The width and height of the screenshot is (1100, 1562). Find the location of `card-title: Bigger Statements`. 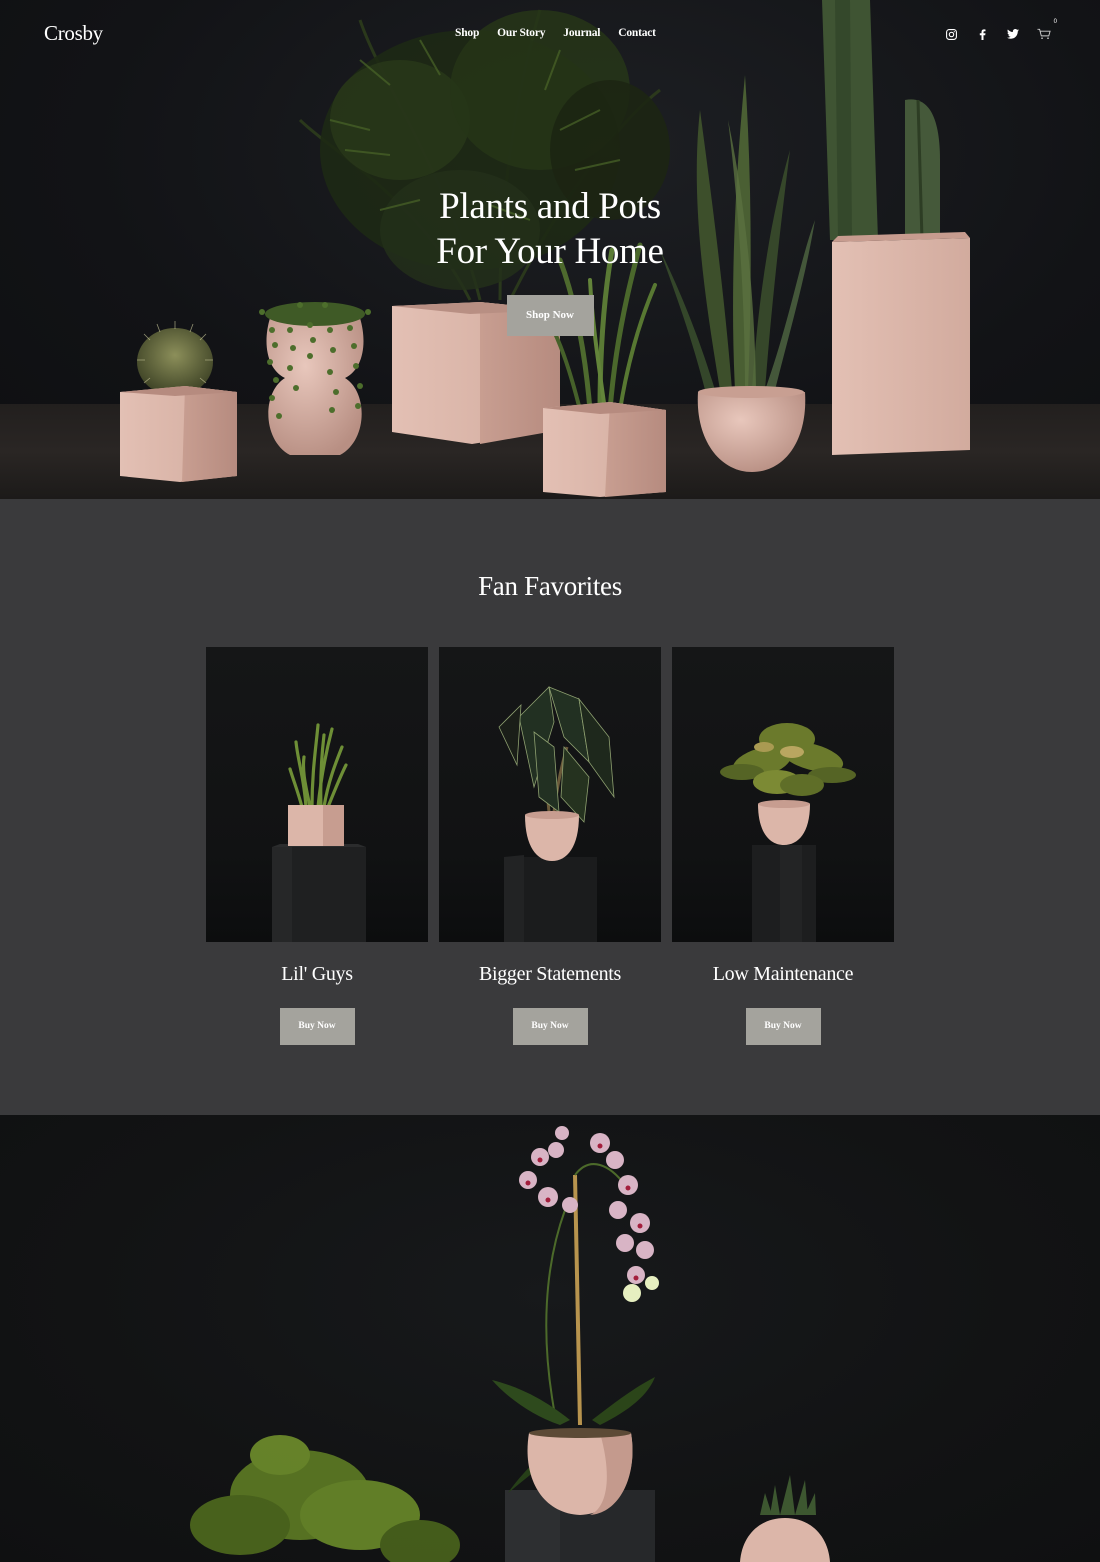

card-title: Bigger Statements is located at coordinates (550, 974).